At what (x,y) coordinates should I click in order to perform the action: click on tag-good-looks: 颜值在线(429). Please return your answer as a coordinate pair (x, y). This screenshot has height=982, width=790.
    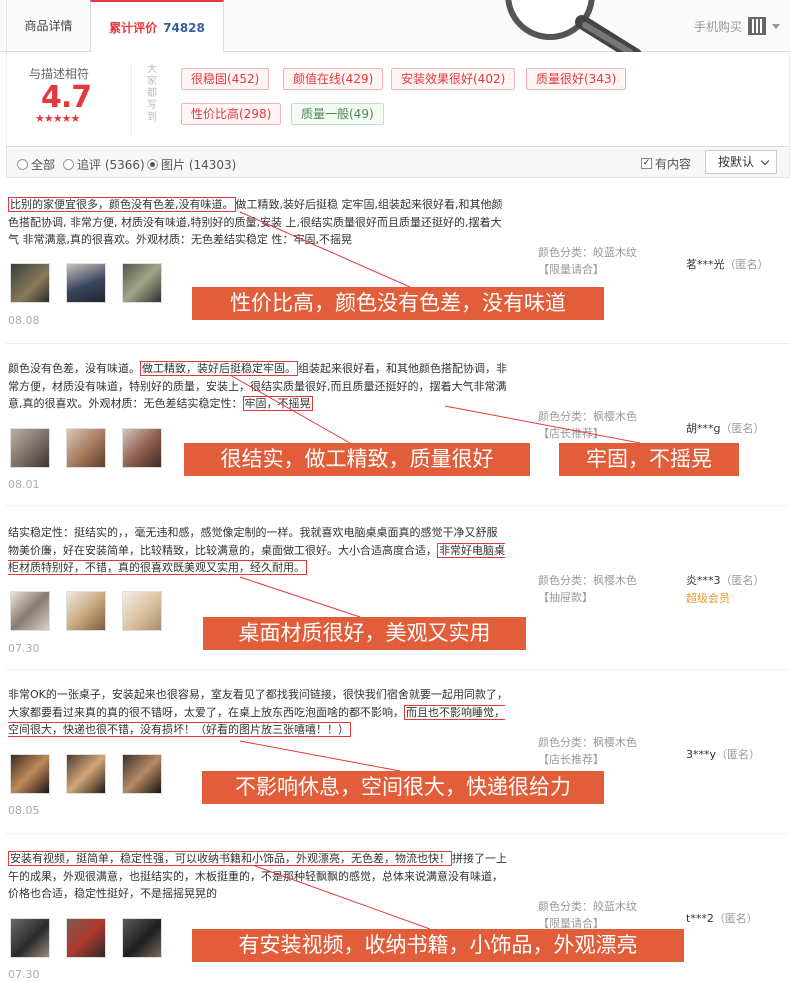
    Looking at the image, I should click on (333, 79).